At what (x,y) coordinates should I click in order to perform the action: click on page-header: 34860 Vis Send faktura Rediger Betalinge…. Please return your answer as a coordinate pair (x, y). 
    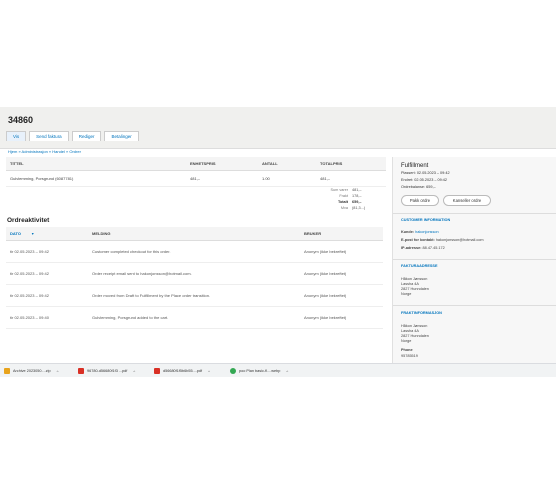
    Looking at the image, I should click on (278, 128).